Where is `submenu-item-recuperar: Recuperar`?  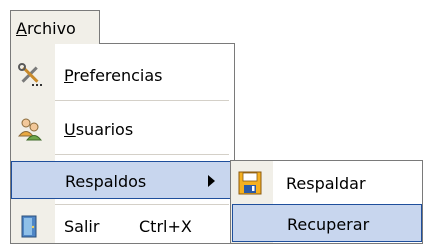
submenu-item-recuperar: Recuperar is located at coordinates (327, 223).